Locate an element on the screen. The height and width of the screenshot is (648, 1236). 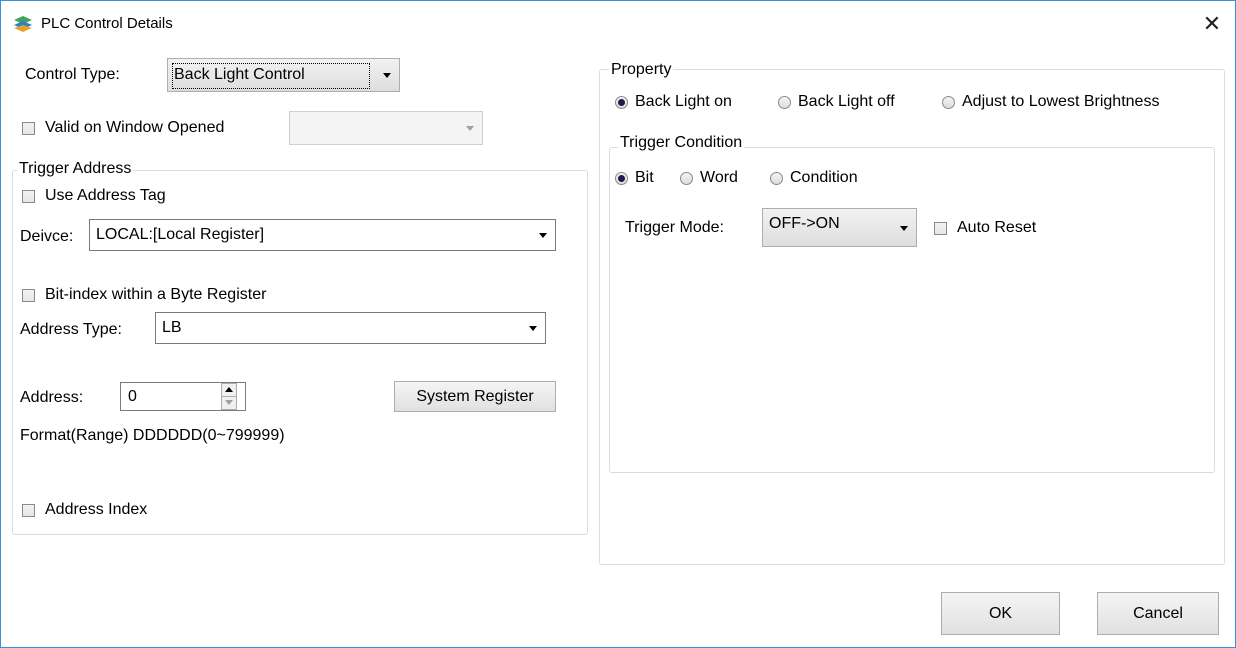
condition-label: Condition is located at coordinates (824, 177).